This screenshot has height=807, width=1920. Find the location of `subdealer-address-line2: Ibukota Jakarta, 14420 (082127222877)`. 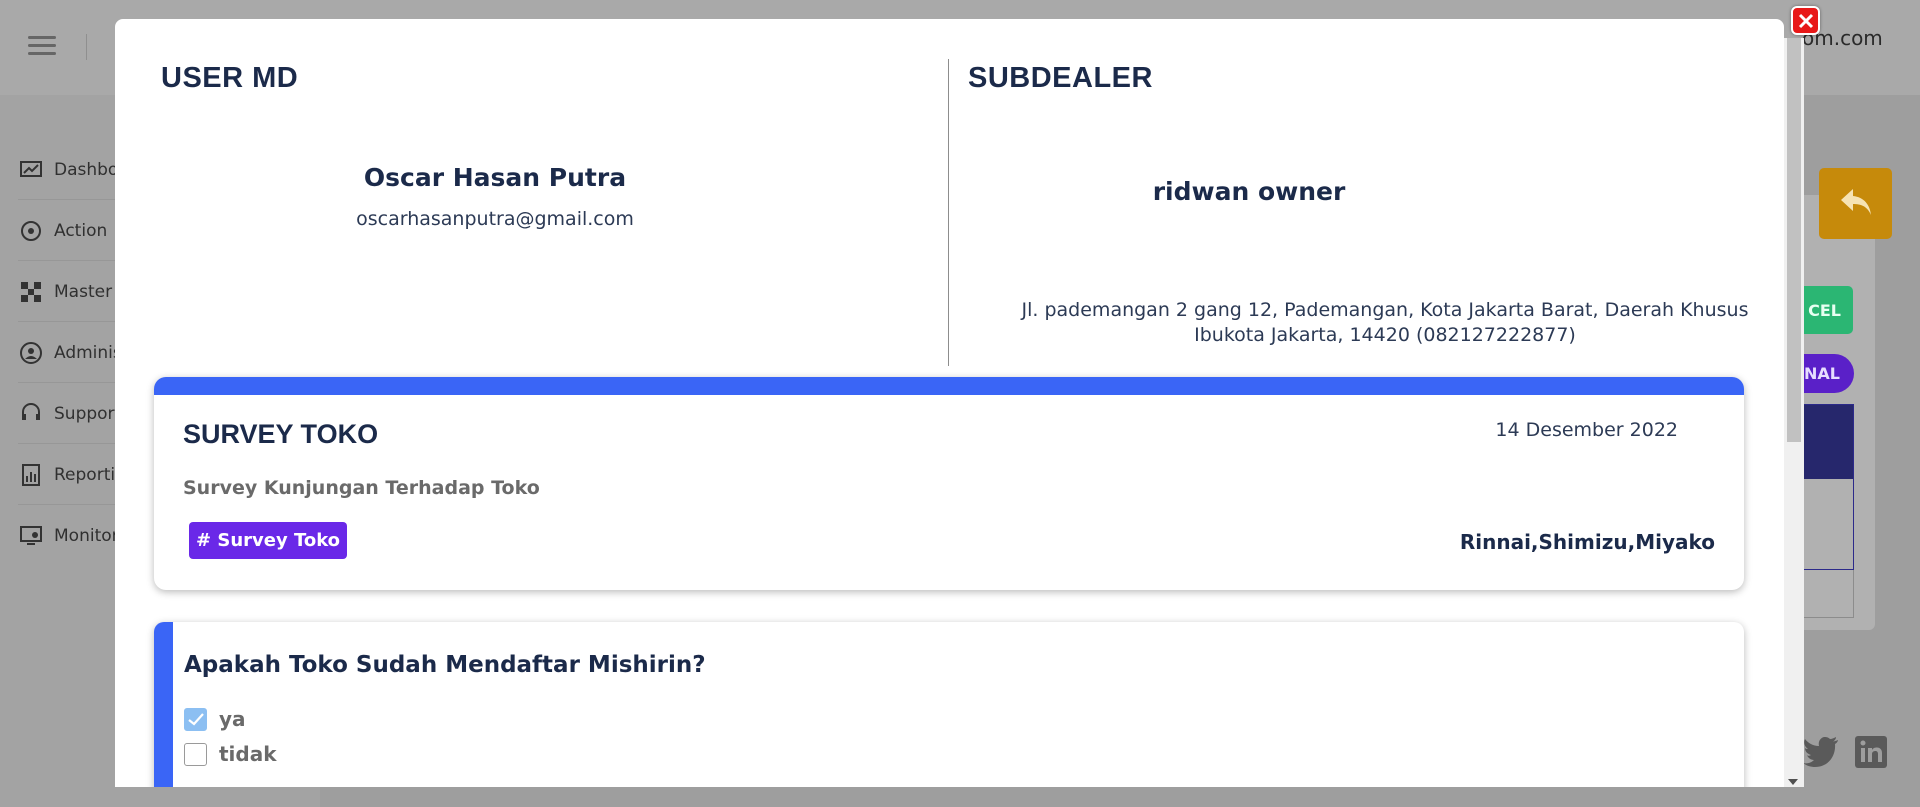

subdealer-address-line2: Ibukota Jakarta, 14420 (082127222877) is located at coordinates (1385, 335).